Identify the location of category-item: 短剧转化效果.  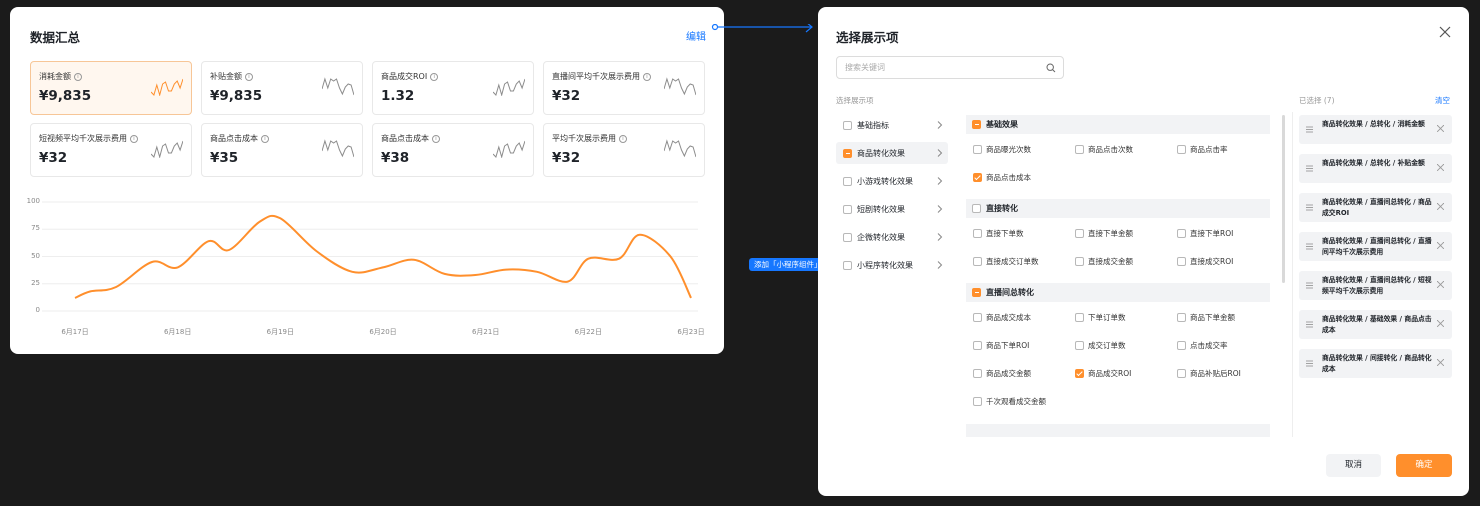
(892, 209).